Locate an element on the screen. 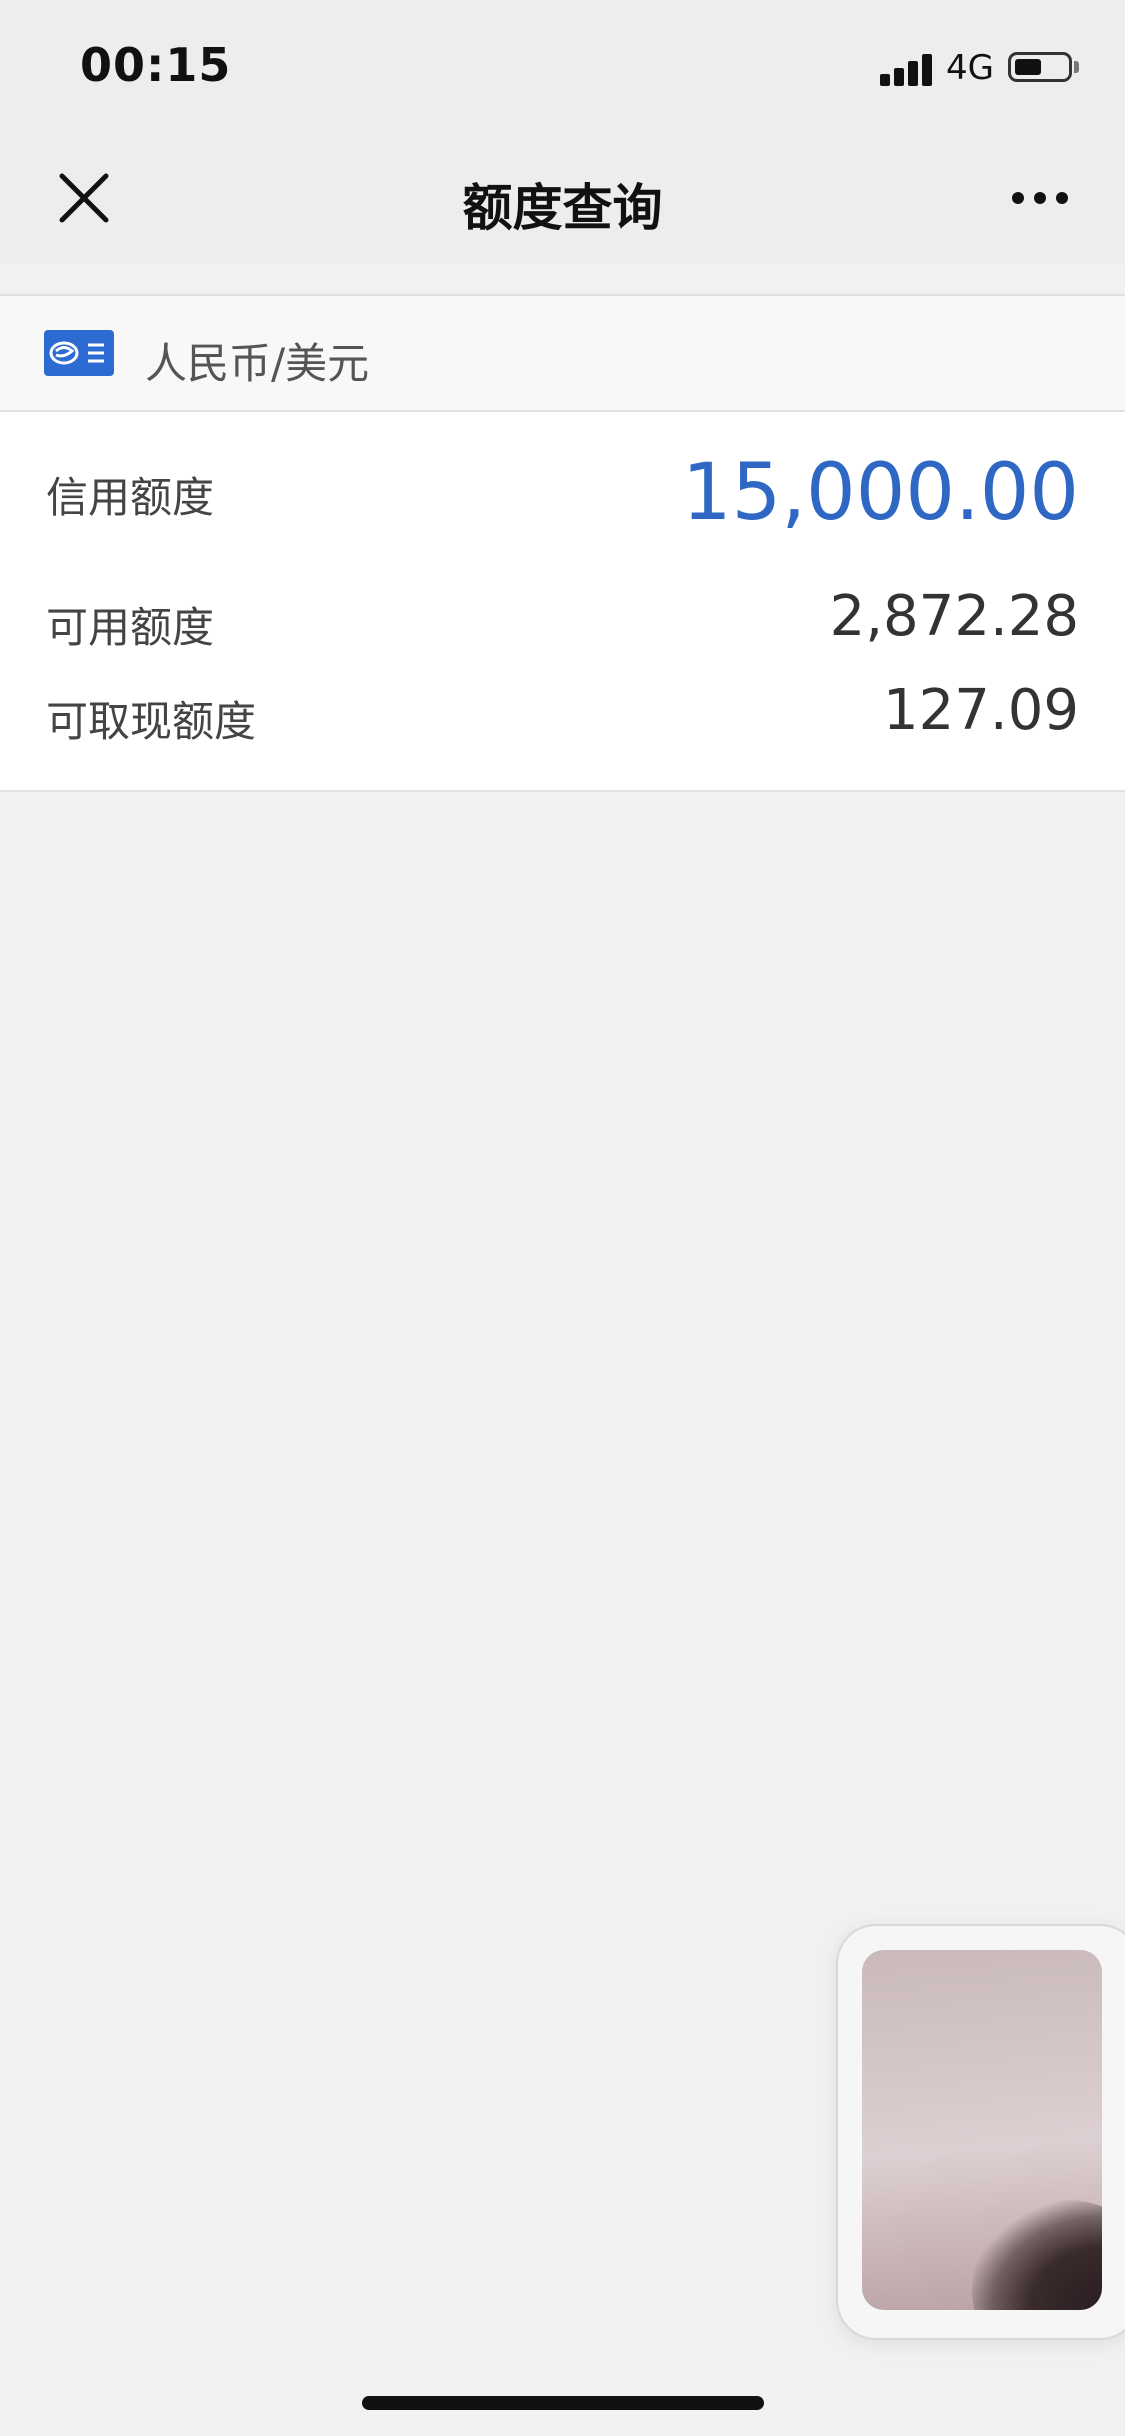 The width and height of the screenshot is (1125, 2436). page-title: 额度查询 is located at coordinates (562, 208).